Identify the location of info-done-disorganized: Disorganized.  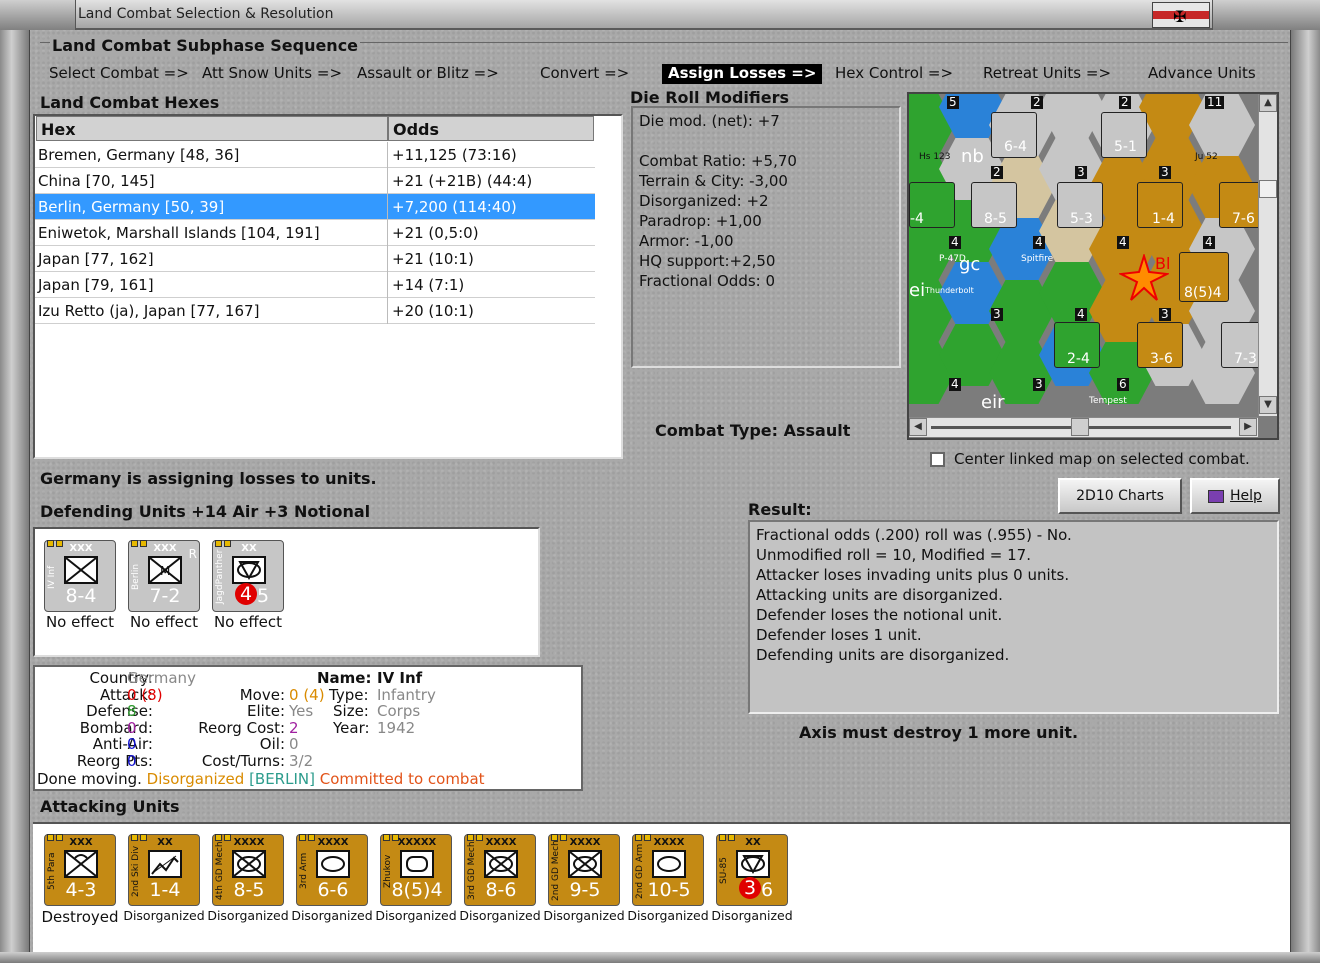
(195, 779).